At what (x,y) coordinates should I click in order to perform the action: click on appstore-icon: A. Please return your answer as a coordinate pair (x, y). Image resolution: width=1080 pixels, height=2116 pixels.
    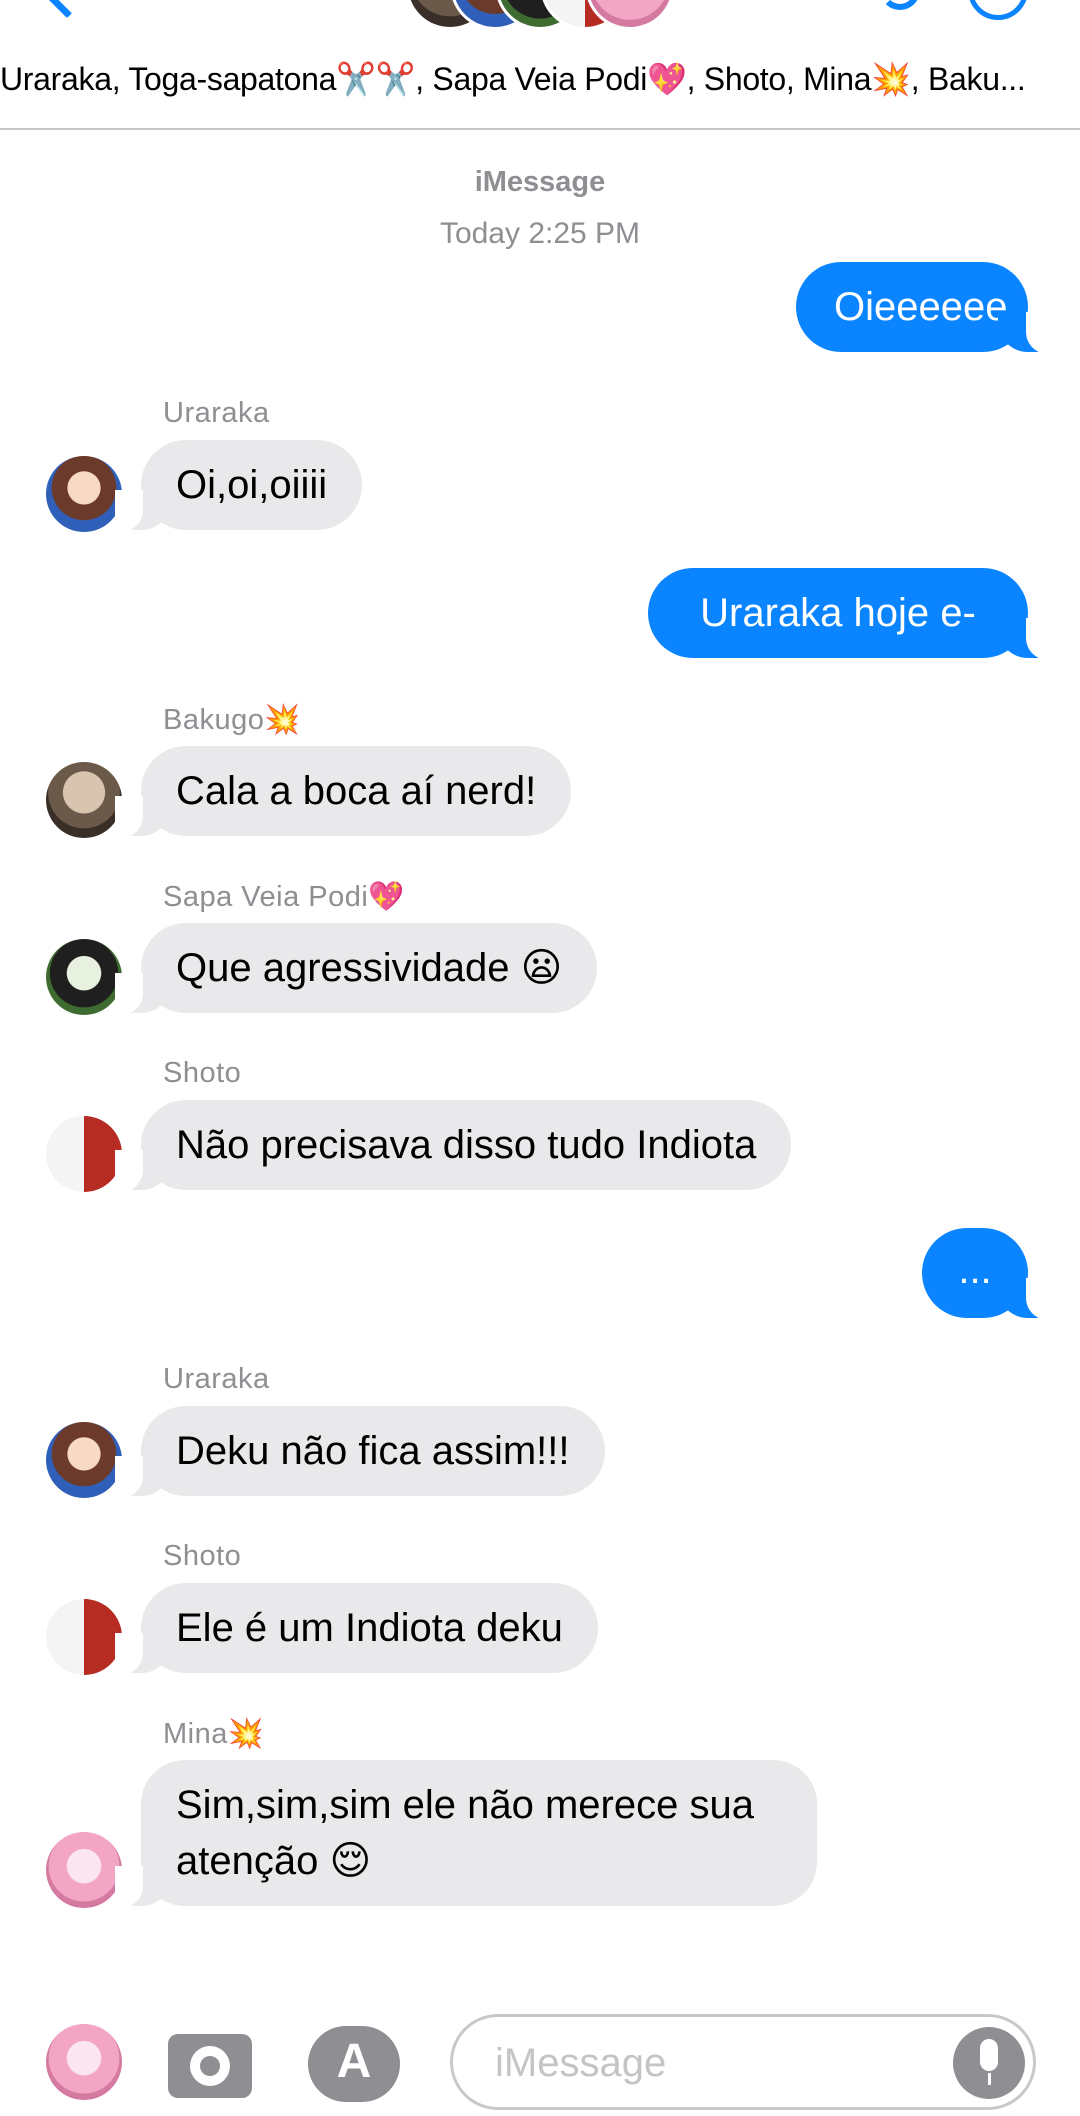
    Looking at the image, I should click on (354, 2064).